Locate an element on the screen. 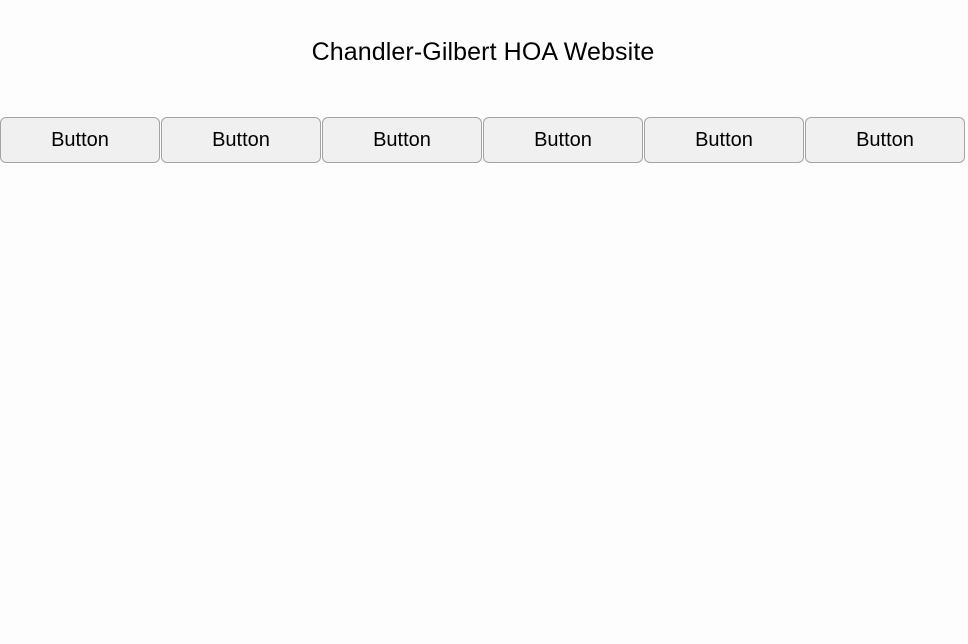 The height and width of the screenshot is (644, 968). nav-button-5: Button is located at coordinates (724, 140).